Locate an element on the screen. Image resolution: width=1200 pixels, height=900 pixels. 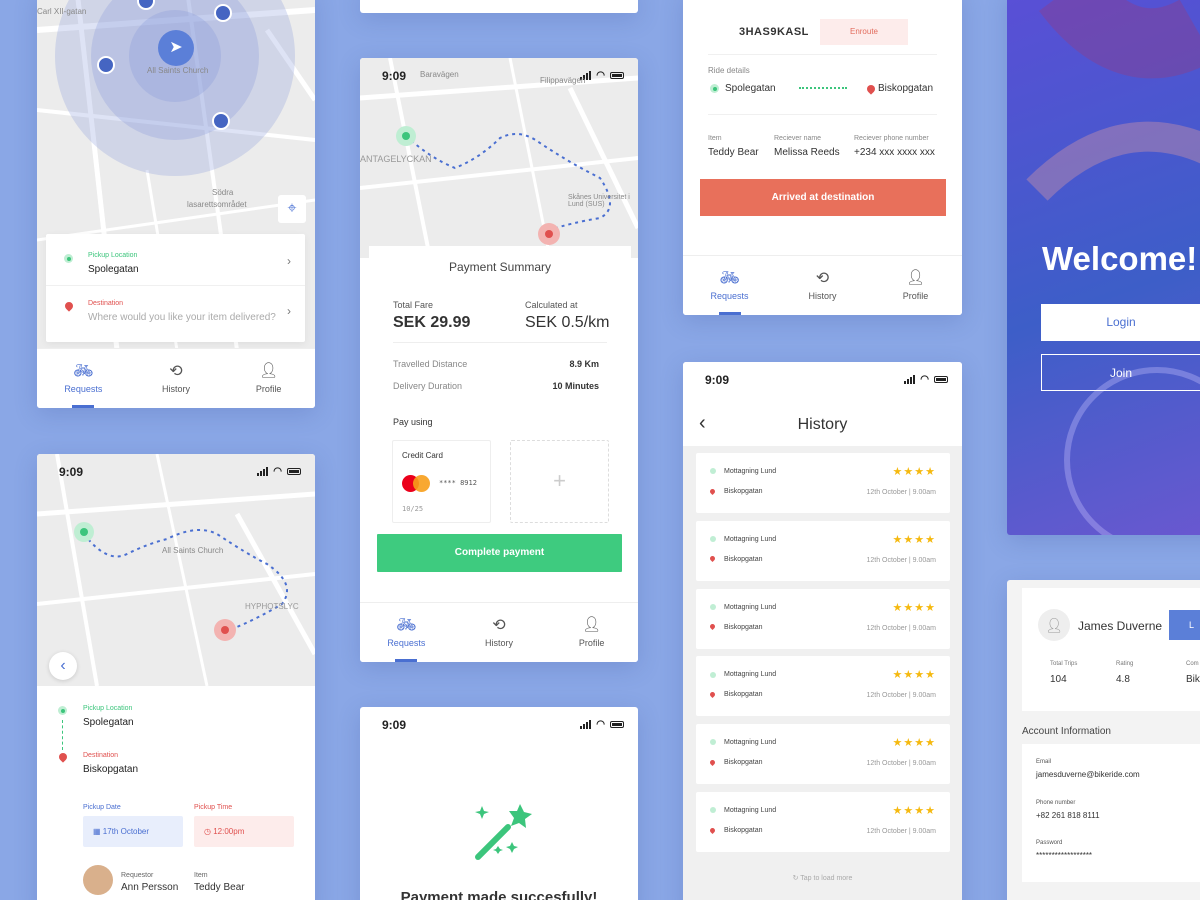
password-value: ****************** is located at coordinates (1064, 855).